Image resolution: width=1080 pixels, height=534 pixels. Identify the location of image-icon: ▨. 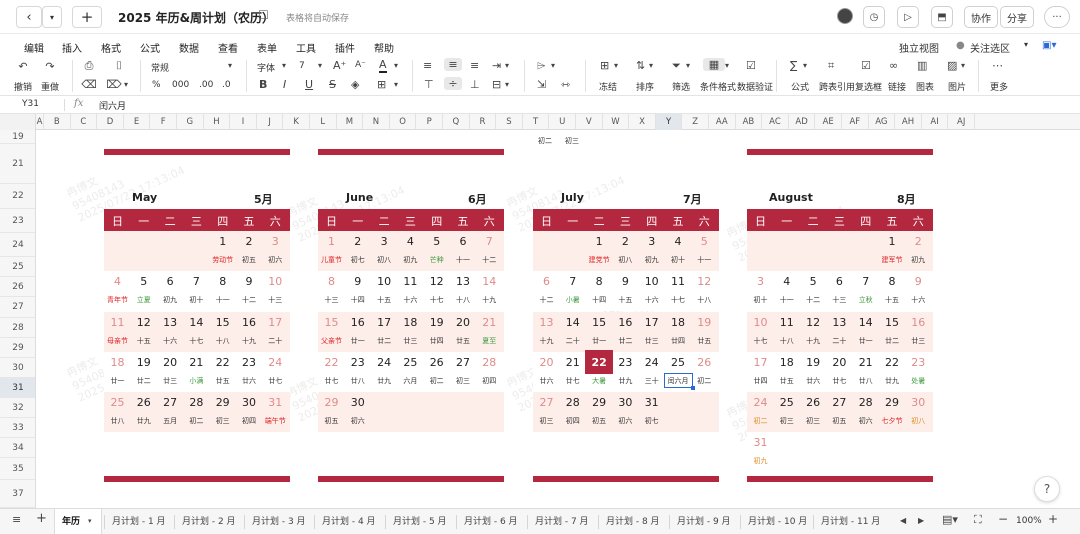
(952, 65).